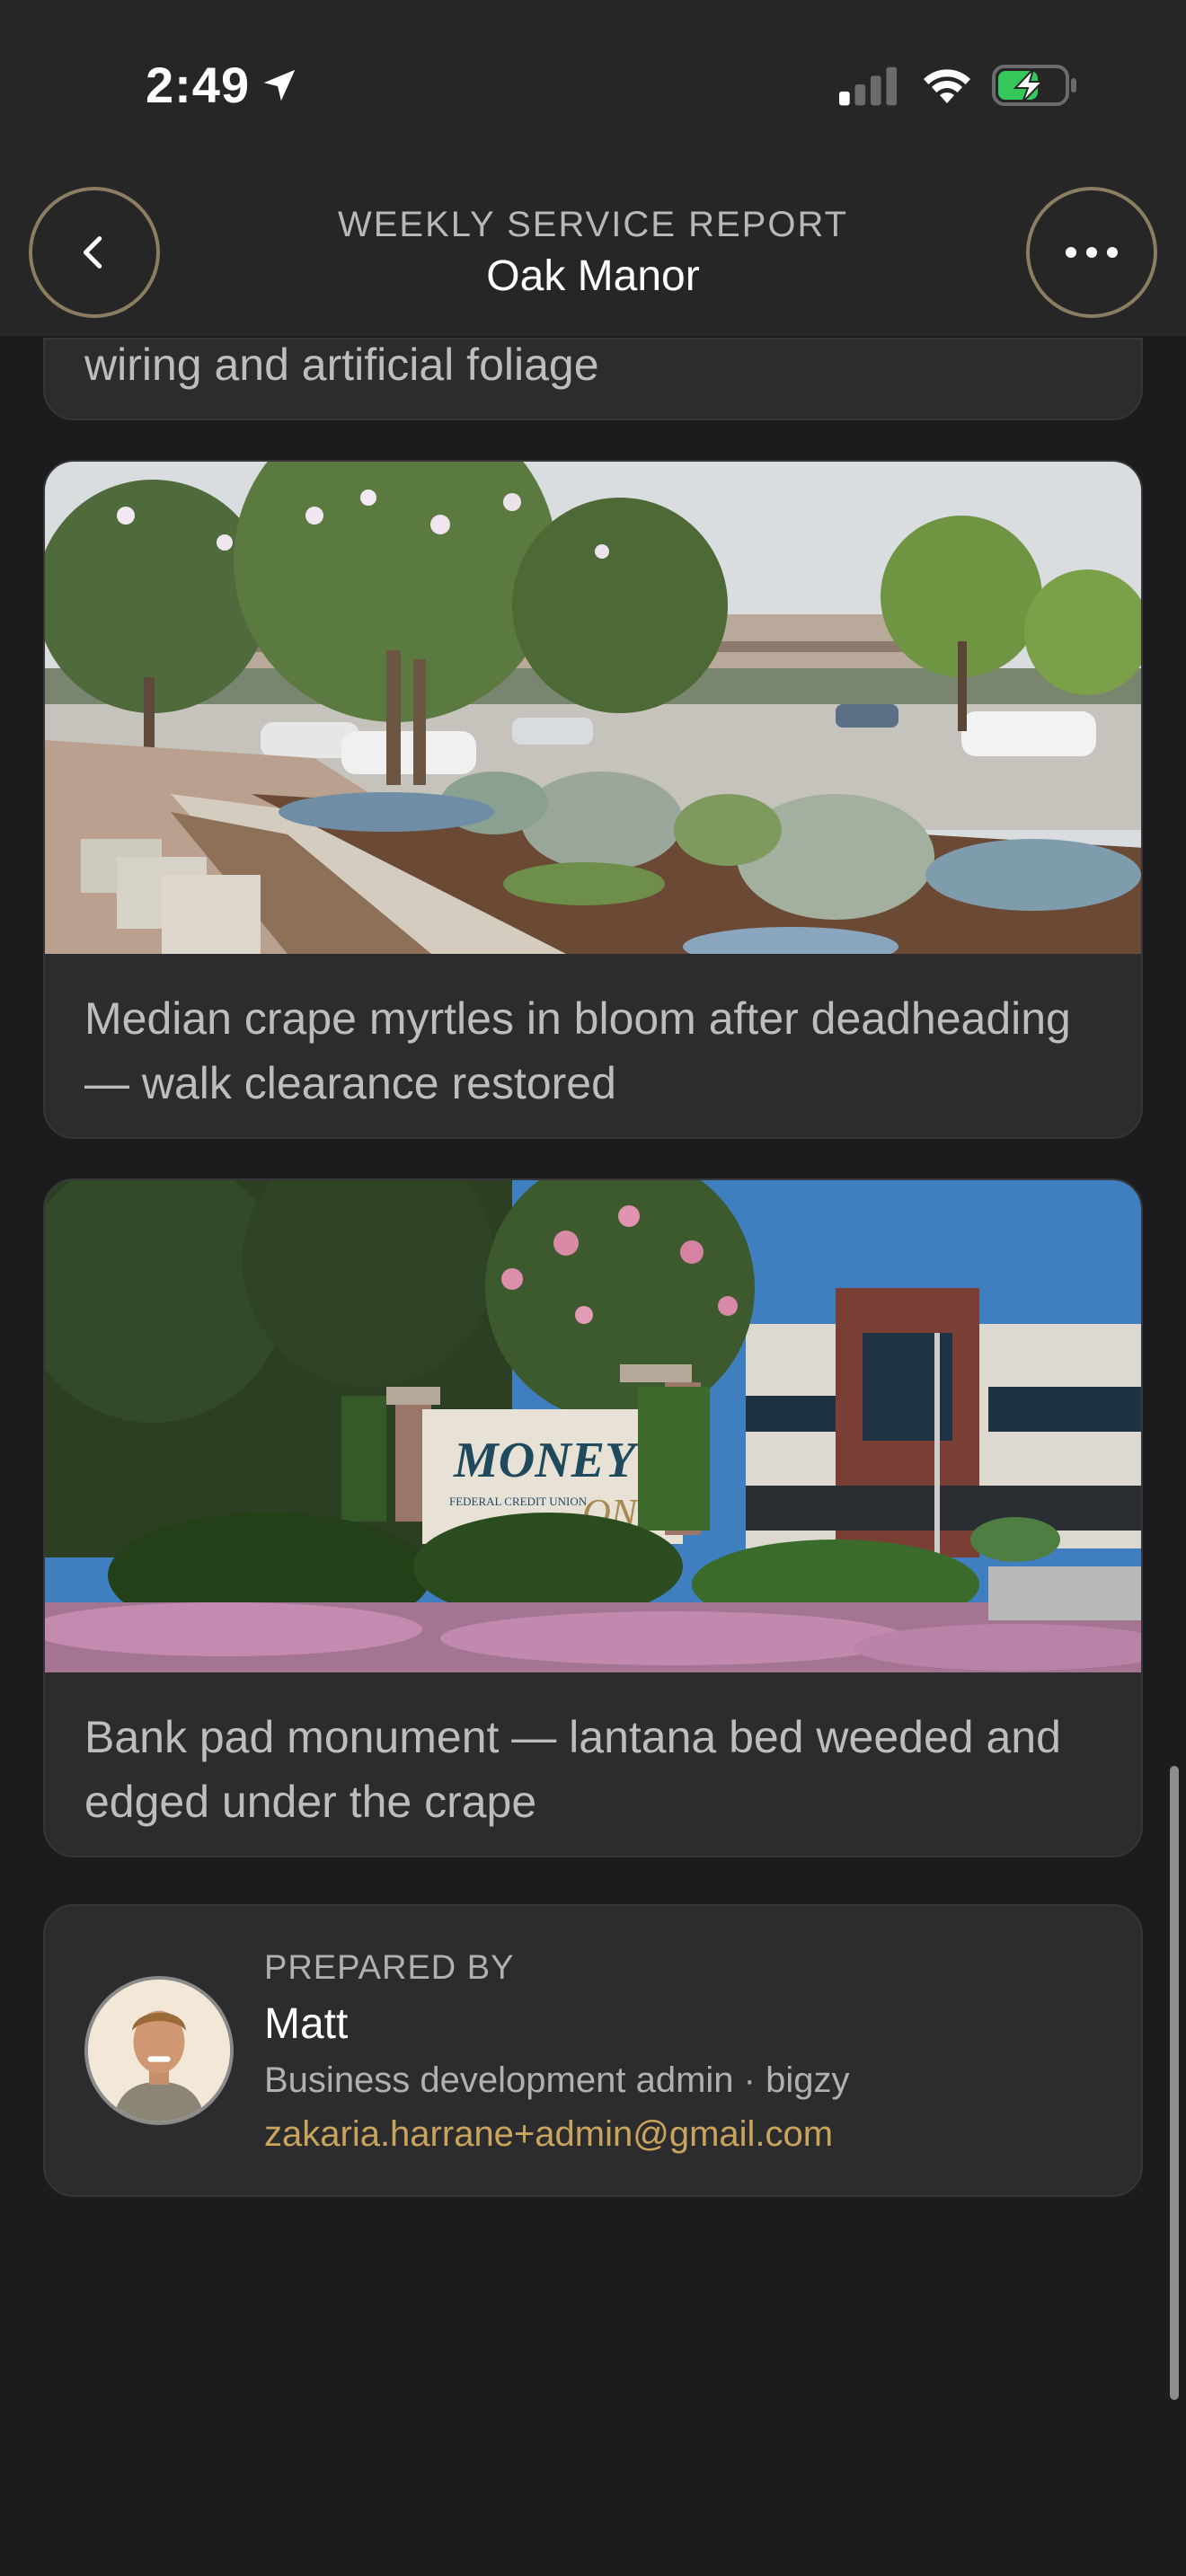  What do you see at coordinates (947, 86) in the screenshot?
I see `wifi-icon` at bounding box center [947, 86].